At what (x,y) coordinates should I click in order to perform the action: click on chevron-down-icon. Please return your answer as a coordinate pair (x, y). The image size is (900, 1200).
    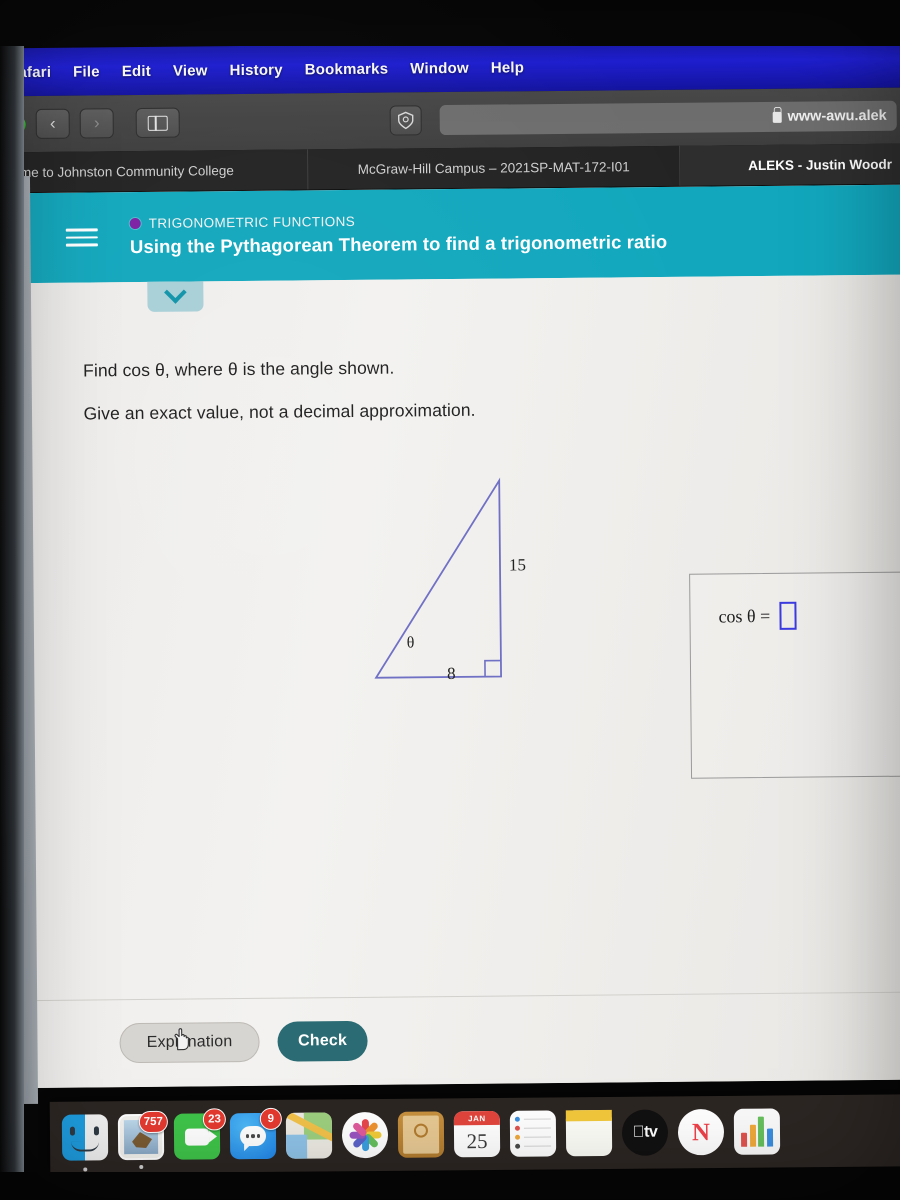
    Looking at the image, I should click on (175, 292).